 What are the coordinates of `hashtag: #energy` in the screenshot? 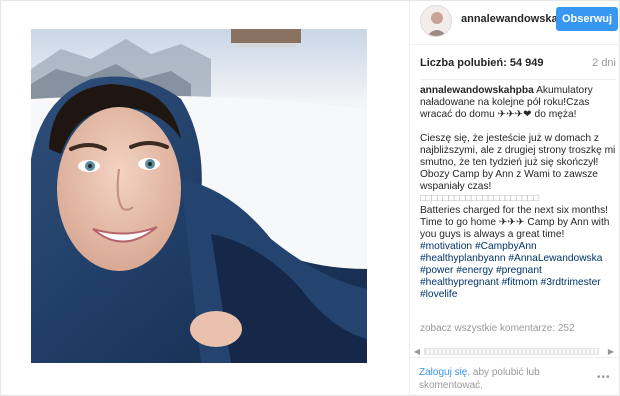 It's located at (474, 270).